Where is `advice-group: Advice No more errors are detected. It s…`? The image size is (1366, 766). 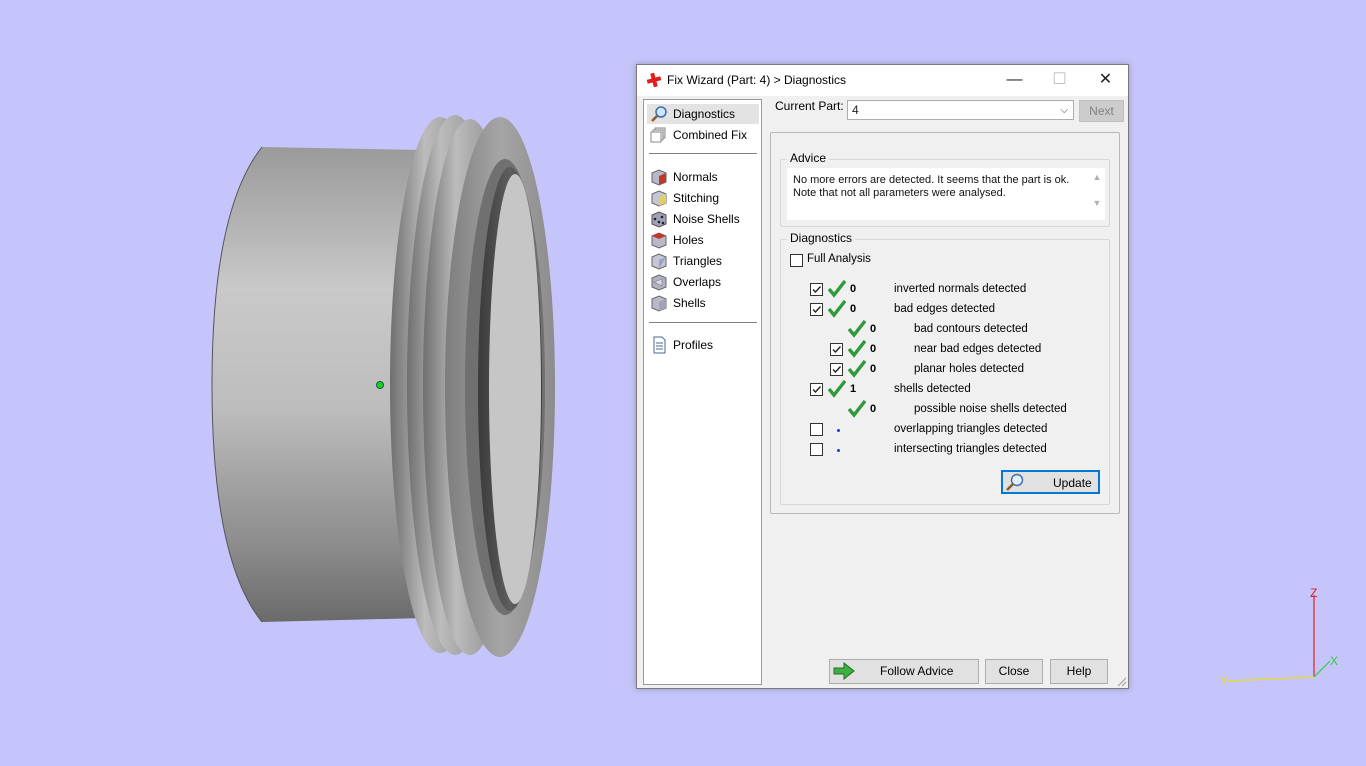
advice-group: Advice No more errors are detected. It s… is located at coordinates (945, 189).